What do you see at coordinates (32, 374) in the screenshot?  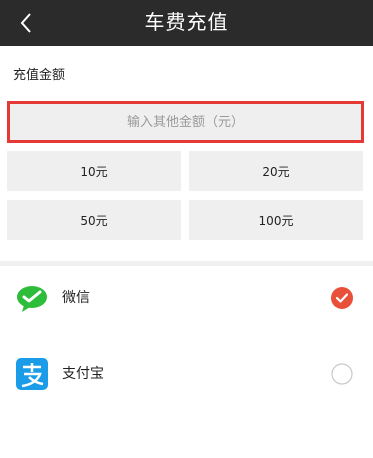 I see `alipay-icon` at bounding box center [32, 374].